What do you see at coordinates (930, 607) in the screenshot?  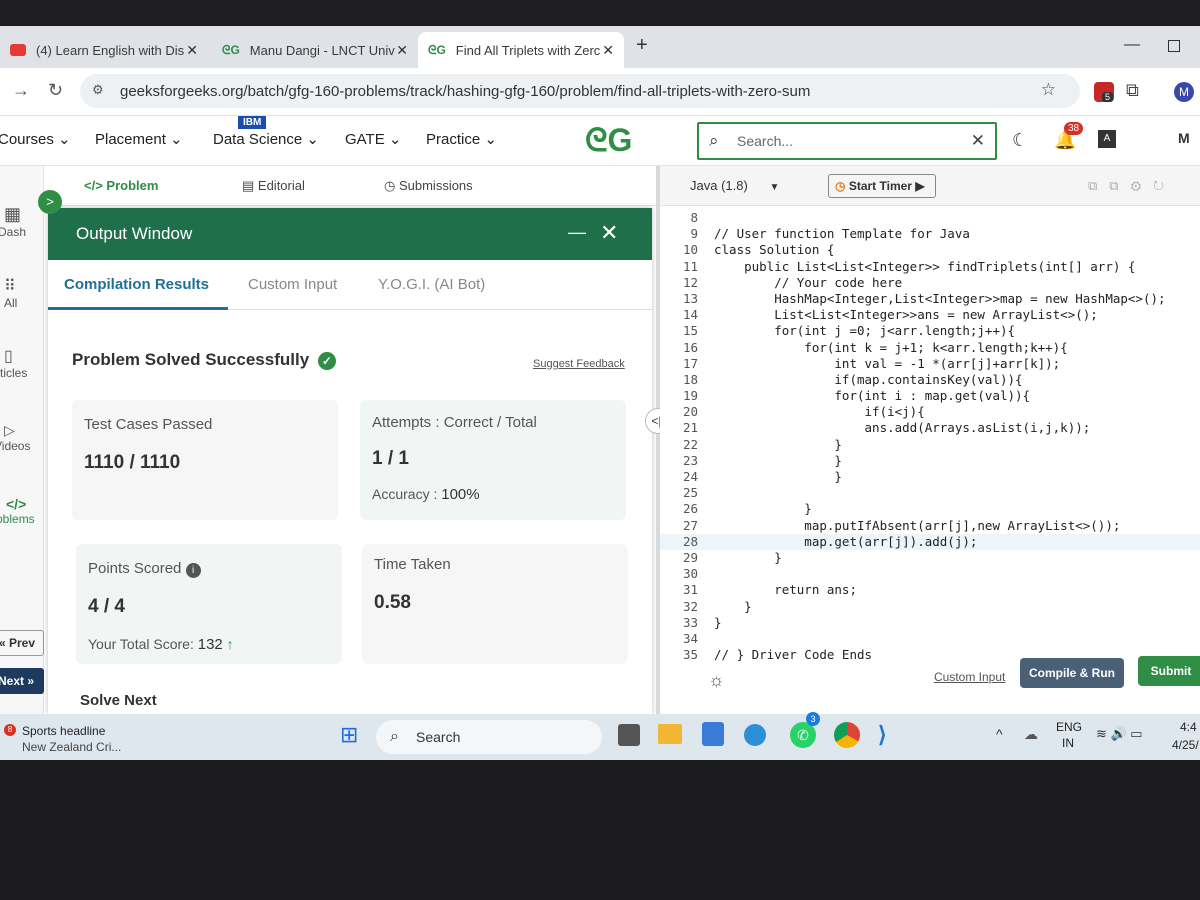 I see `code-line: 32 }` at bounding box center [930, 607].